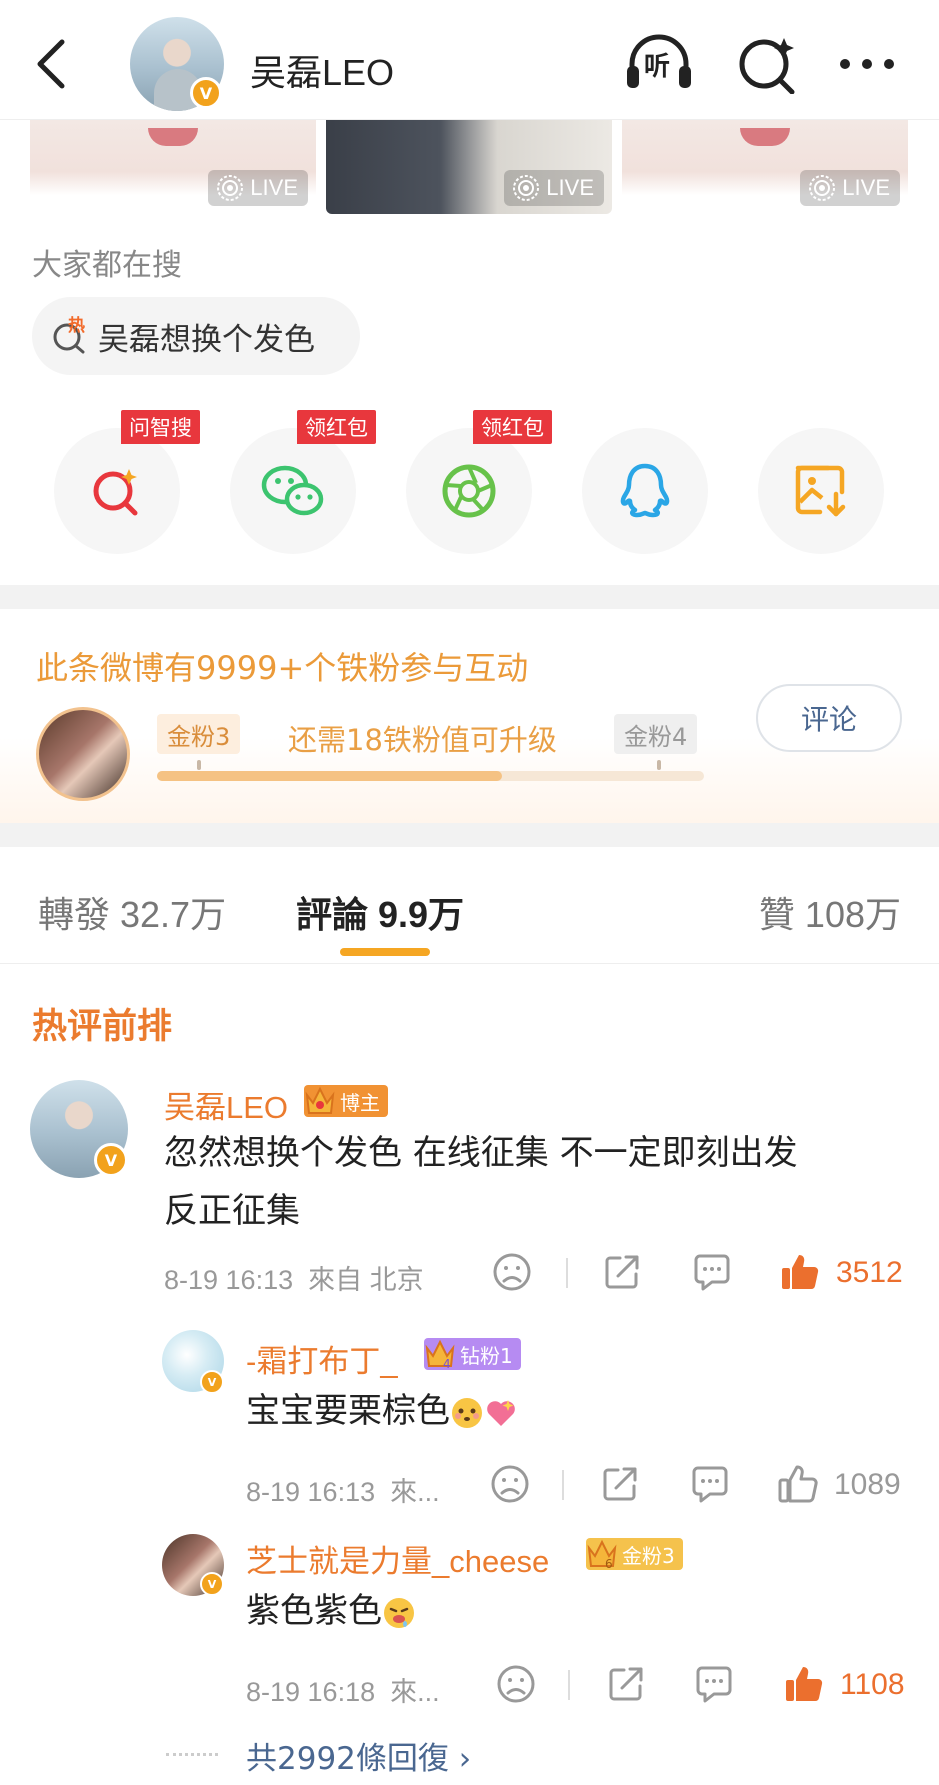  What do you see at coordinates (52, 64) in the screenshot?
I see `back-arrow-icon` at bounding box center [52, 64].